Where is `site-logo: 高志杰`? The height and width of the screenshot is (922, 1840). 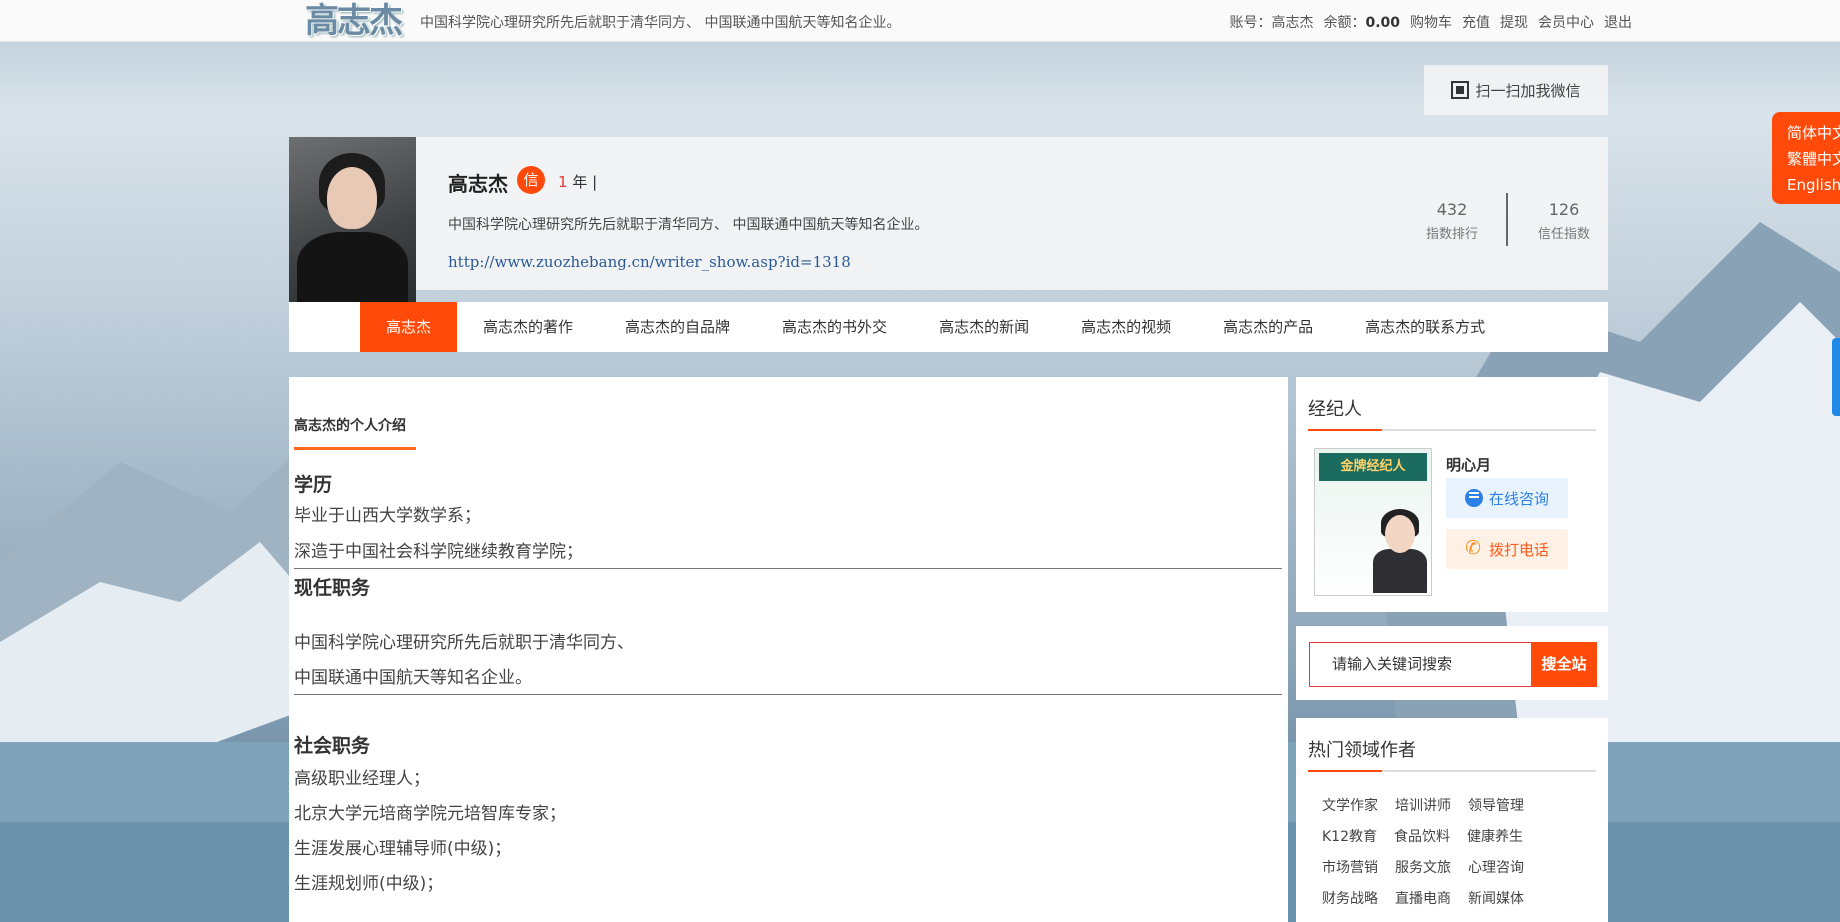 site-logo: 高志杰 is located at coordinates (354, 21).